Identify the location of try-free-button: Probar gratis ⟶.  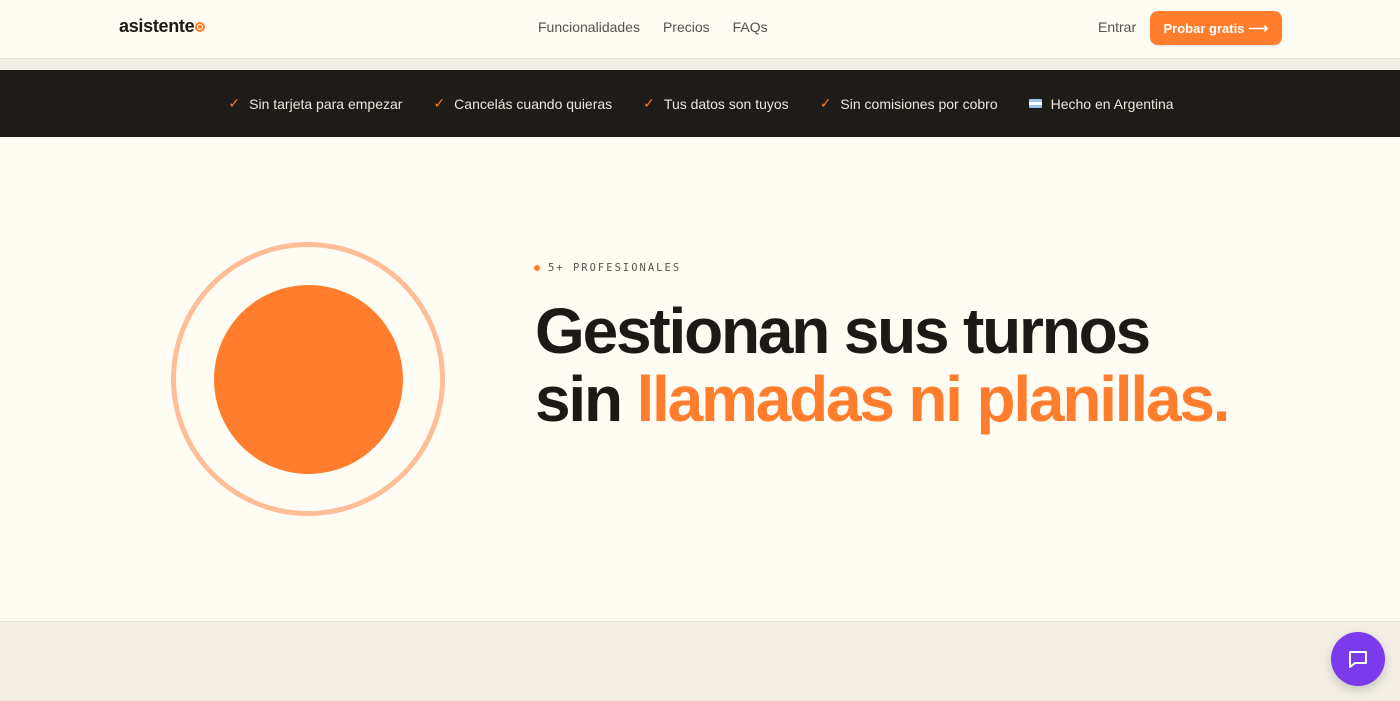
(1216, 28).